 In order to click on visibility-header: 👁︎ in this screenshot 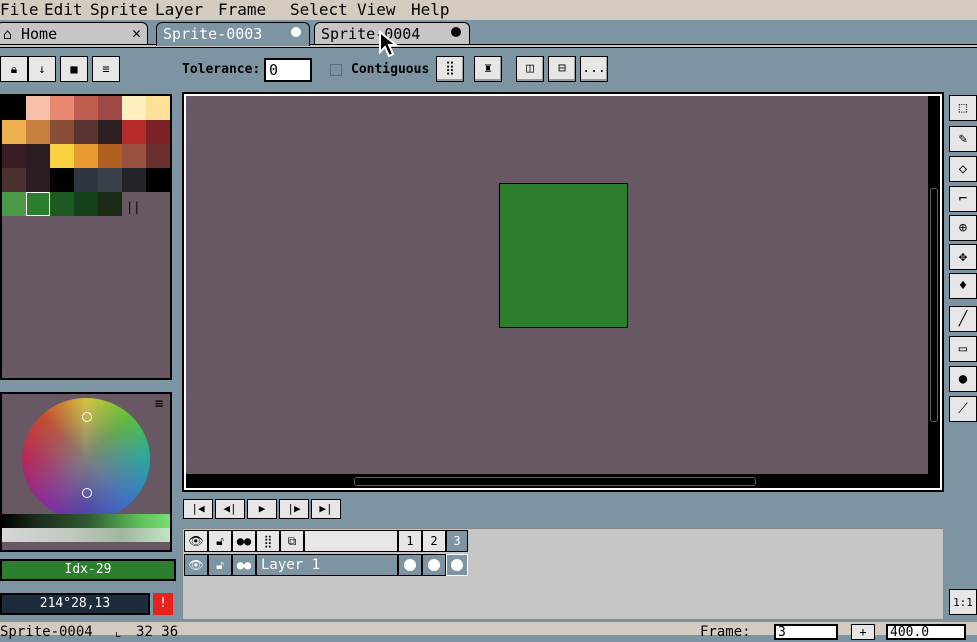, I will do `click(196, 541)`.